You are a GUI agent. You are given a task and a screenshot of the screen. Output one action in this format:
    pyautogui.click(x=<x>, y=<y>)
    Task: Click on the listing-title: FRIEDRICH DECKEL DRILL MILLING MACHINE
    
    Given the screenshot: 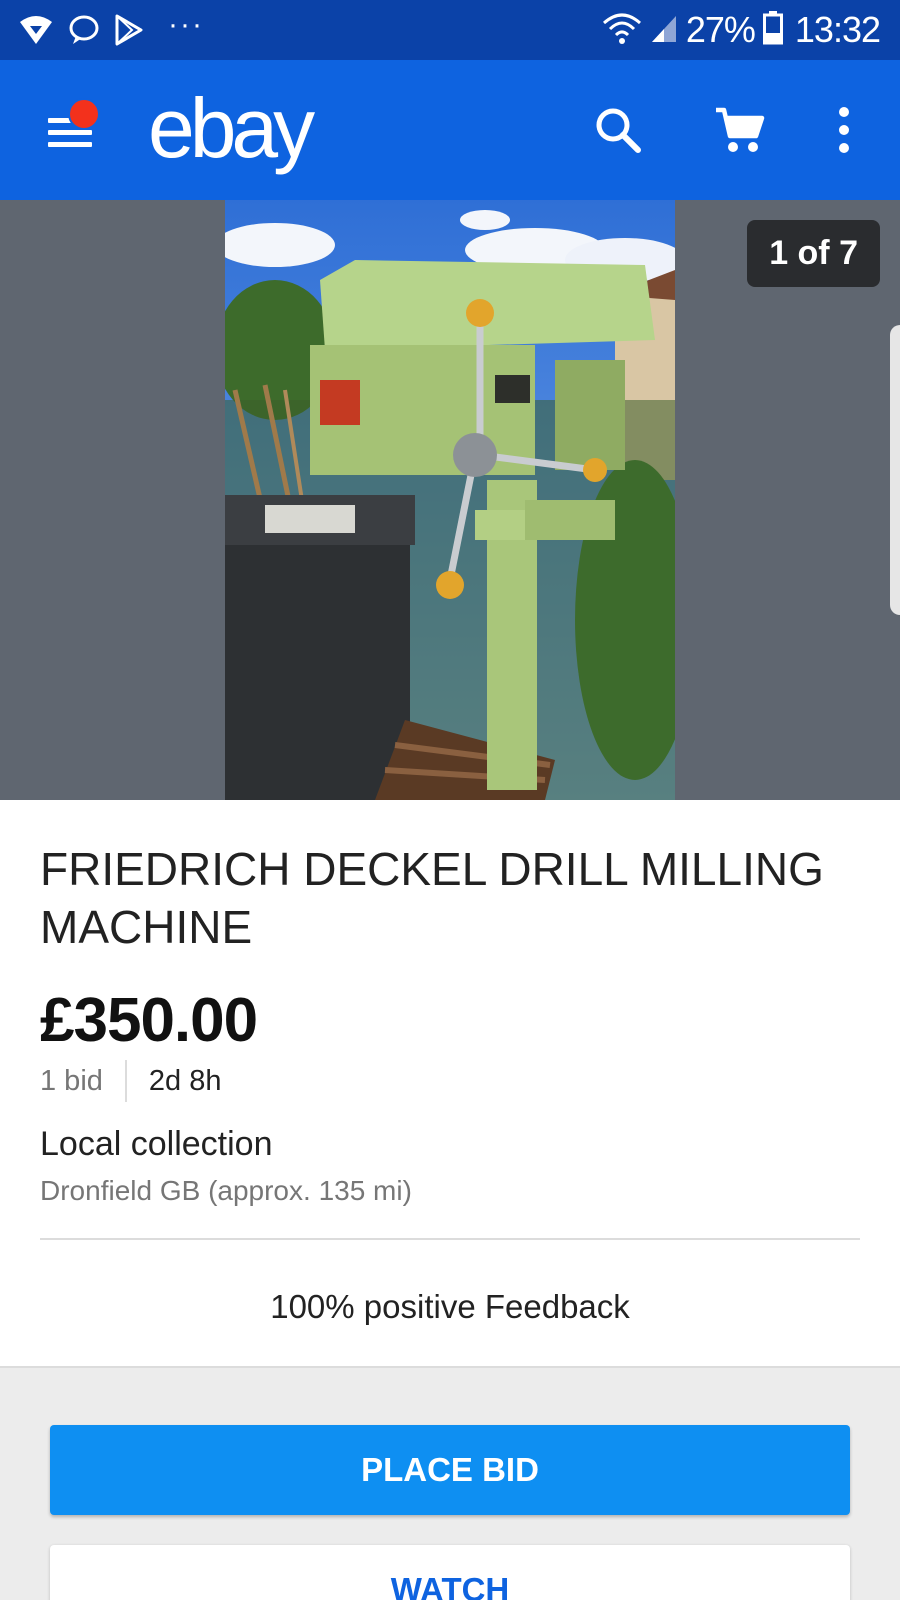 What is the action you would take?
    pyautogui.click(x=432, y=898)
    